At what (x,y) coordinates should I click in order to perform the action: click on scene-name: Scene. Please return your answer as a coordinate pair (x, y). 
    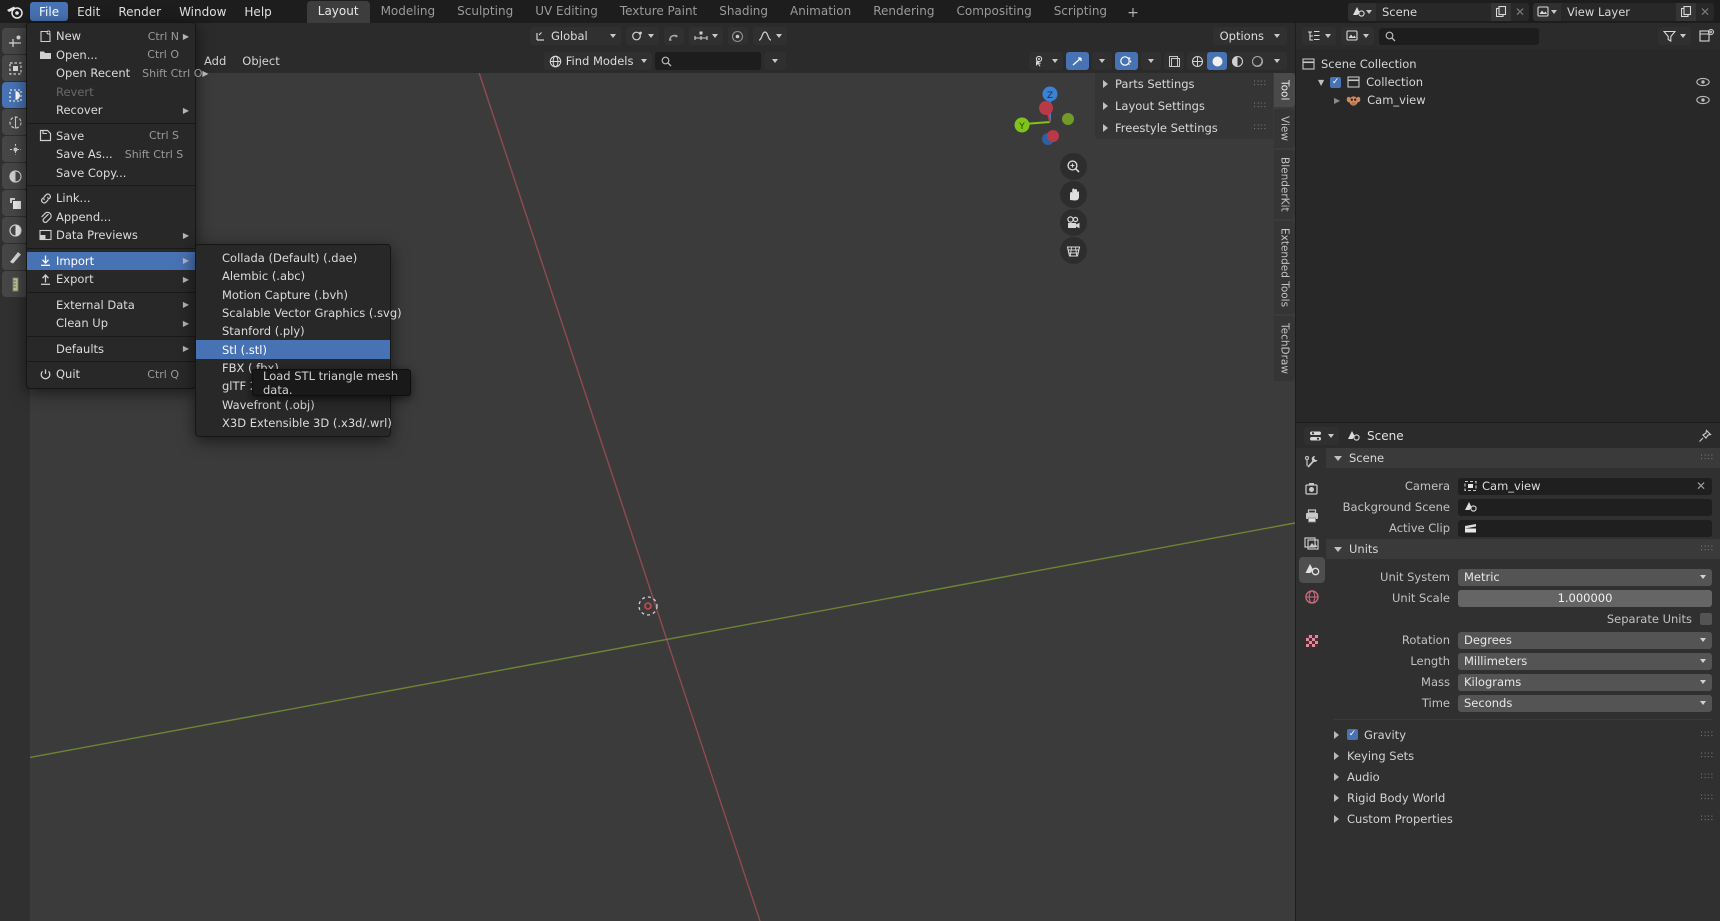
    Looking at the image, I should click on (1433, 11).